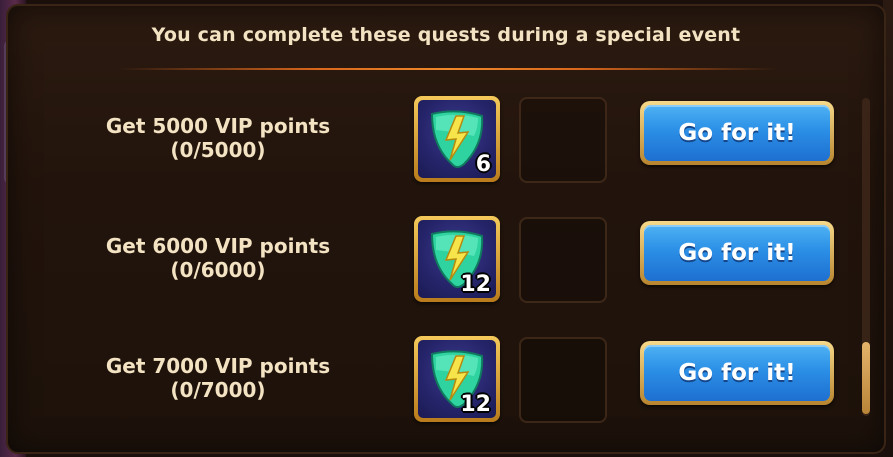 Image resolution: width=893 pixels, height=457 pixels. What do you see at coordinates (218, 366) in the screenshot?
I see `quest-label: Get 7000 VIP points` at bounding box center [218, 366].